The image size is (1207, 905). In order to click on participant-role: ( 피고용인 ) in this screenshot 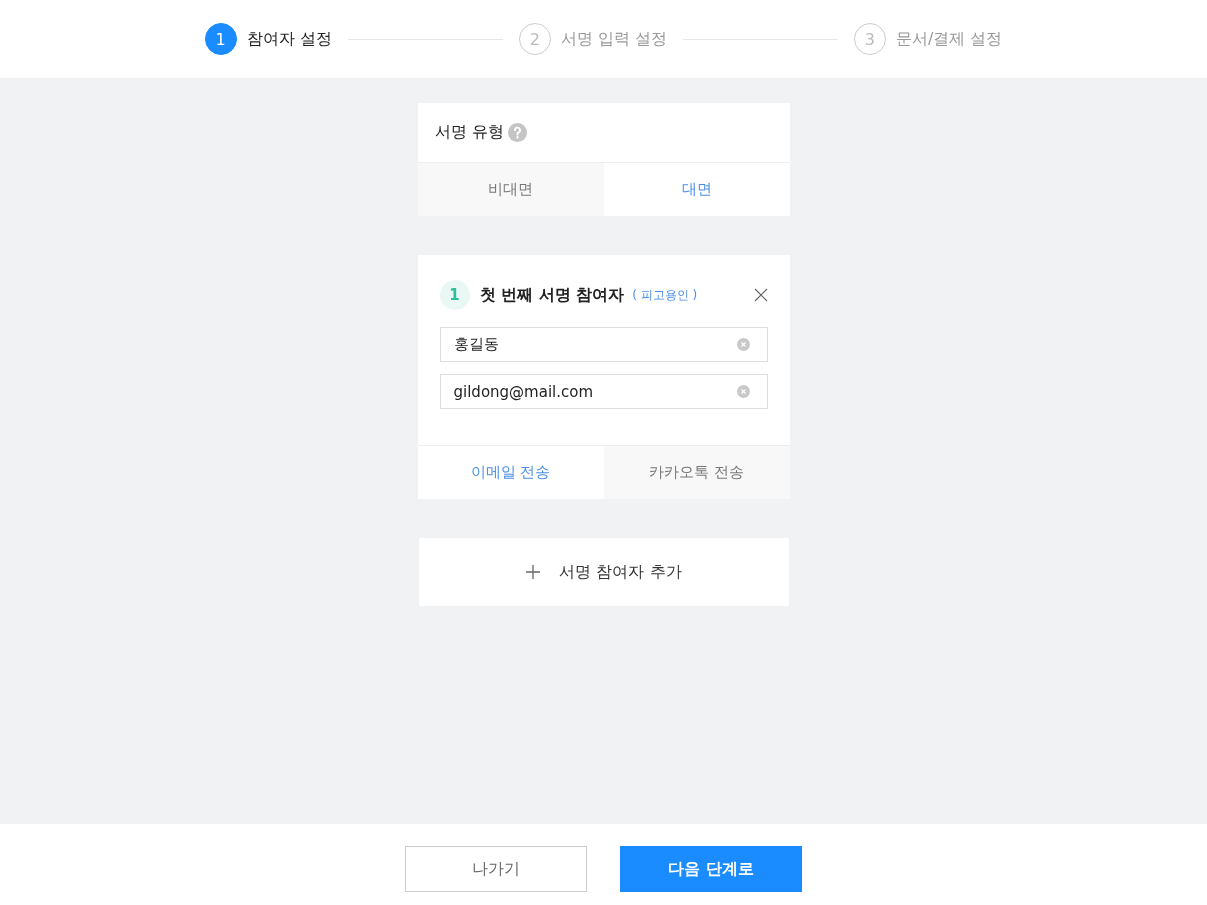, I will do `click(665, 295)`.